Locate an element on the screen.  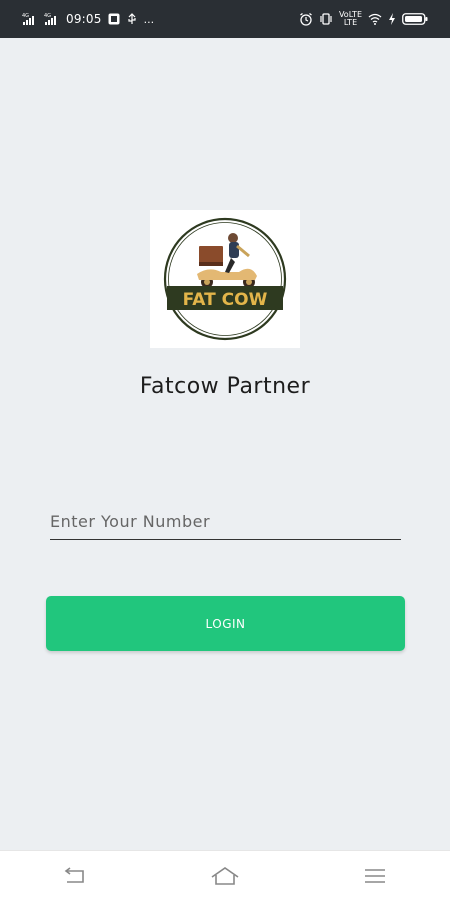
back-icon is located at coordinates (74, 875).